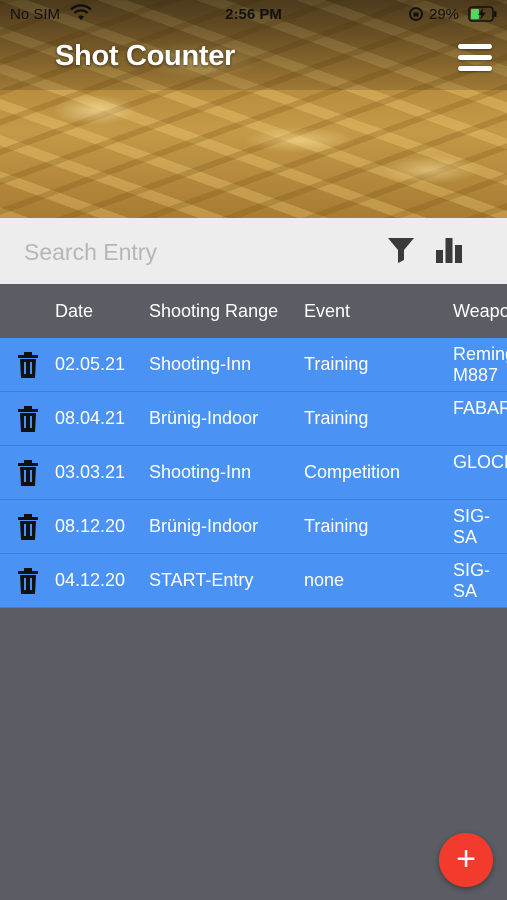 The image size is (507, 900). I want to click on table-row: 08.12.20 Brünig-Indoor Training SIG-SA, so click(253, 527).